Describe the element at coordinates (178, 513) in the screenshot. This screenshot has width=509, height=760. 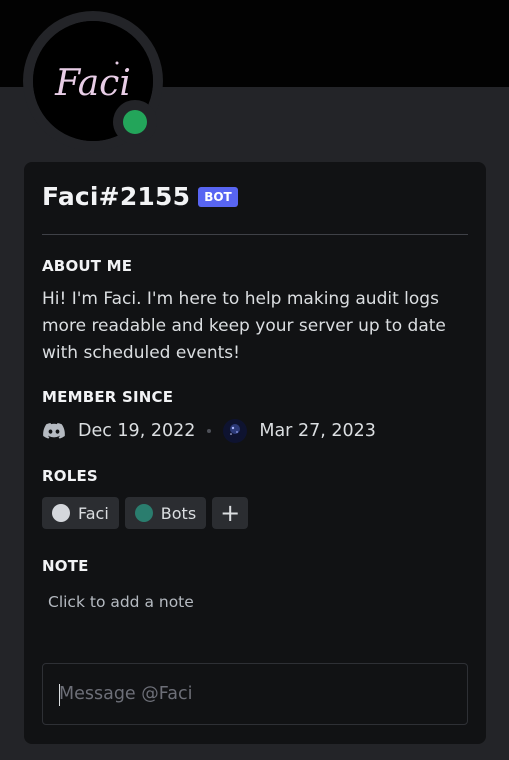
I see `role-label: Bots` at that location.